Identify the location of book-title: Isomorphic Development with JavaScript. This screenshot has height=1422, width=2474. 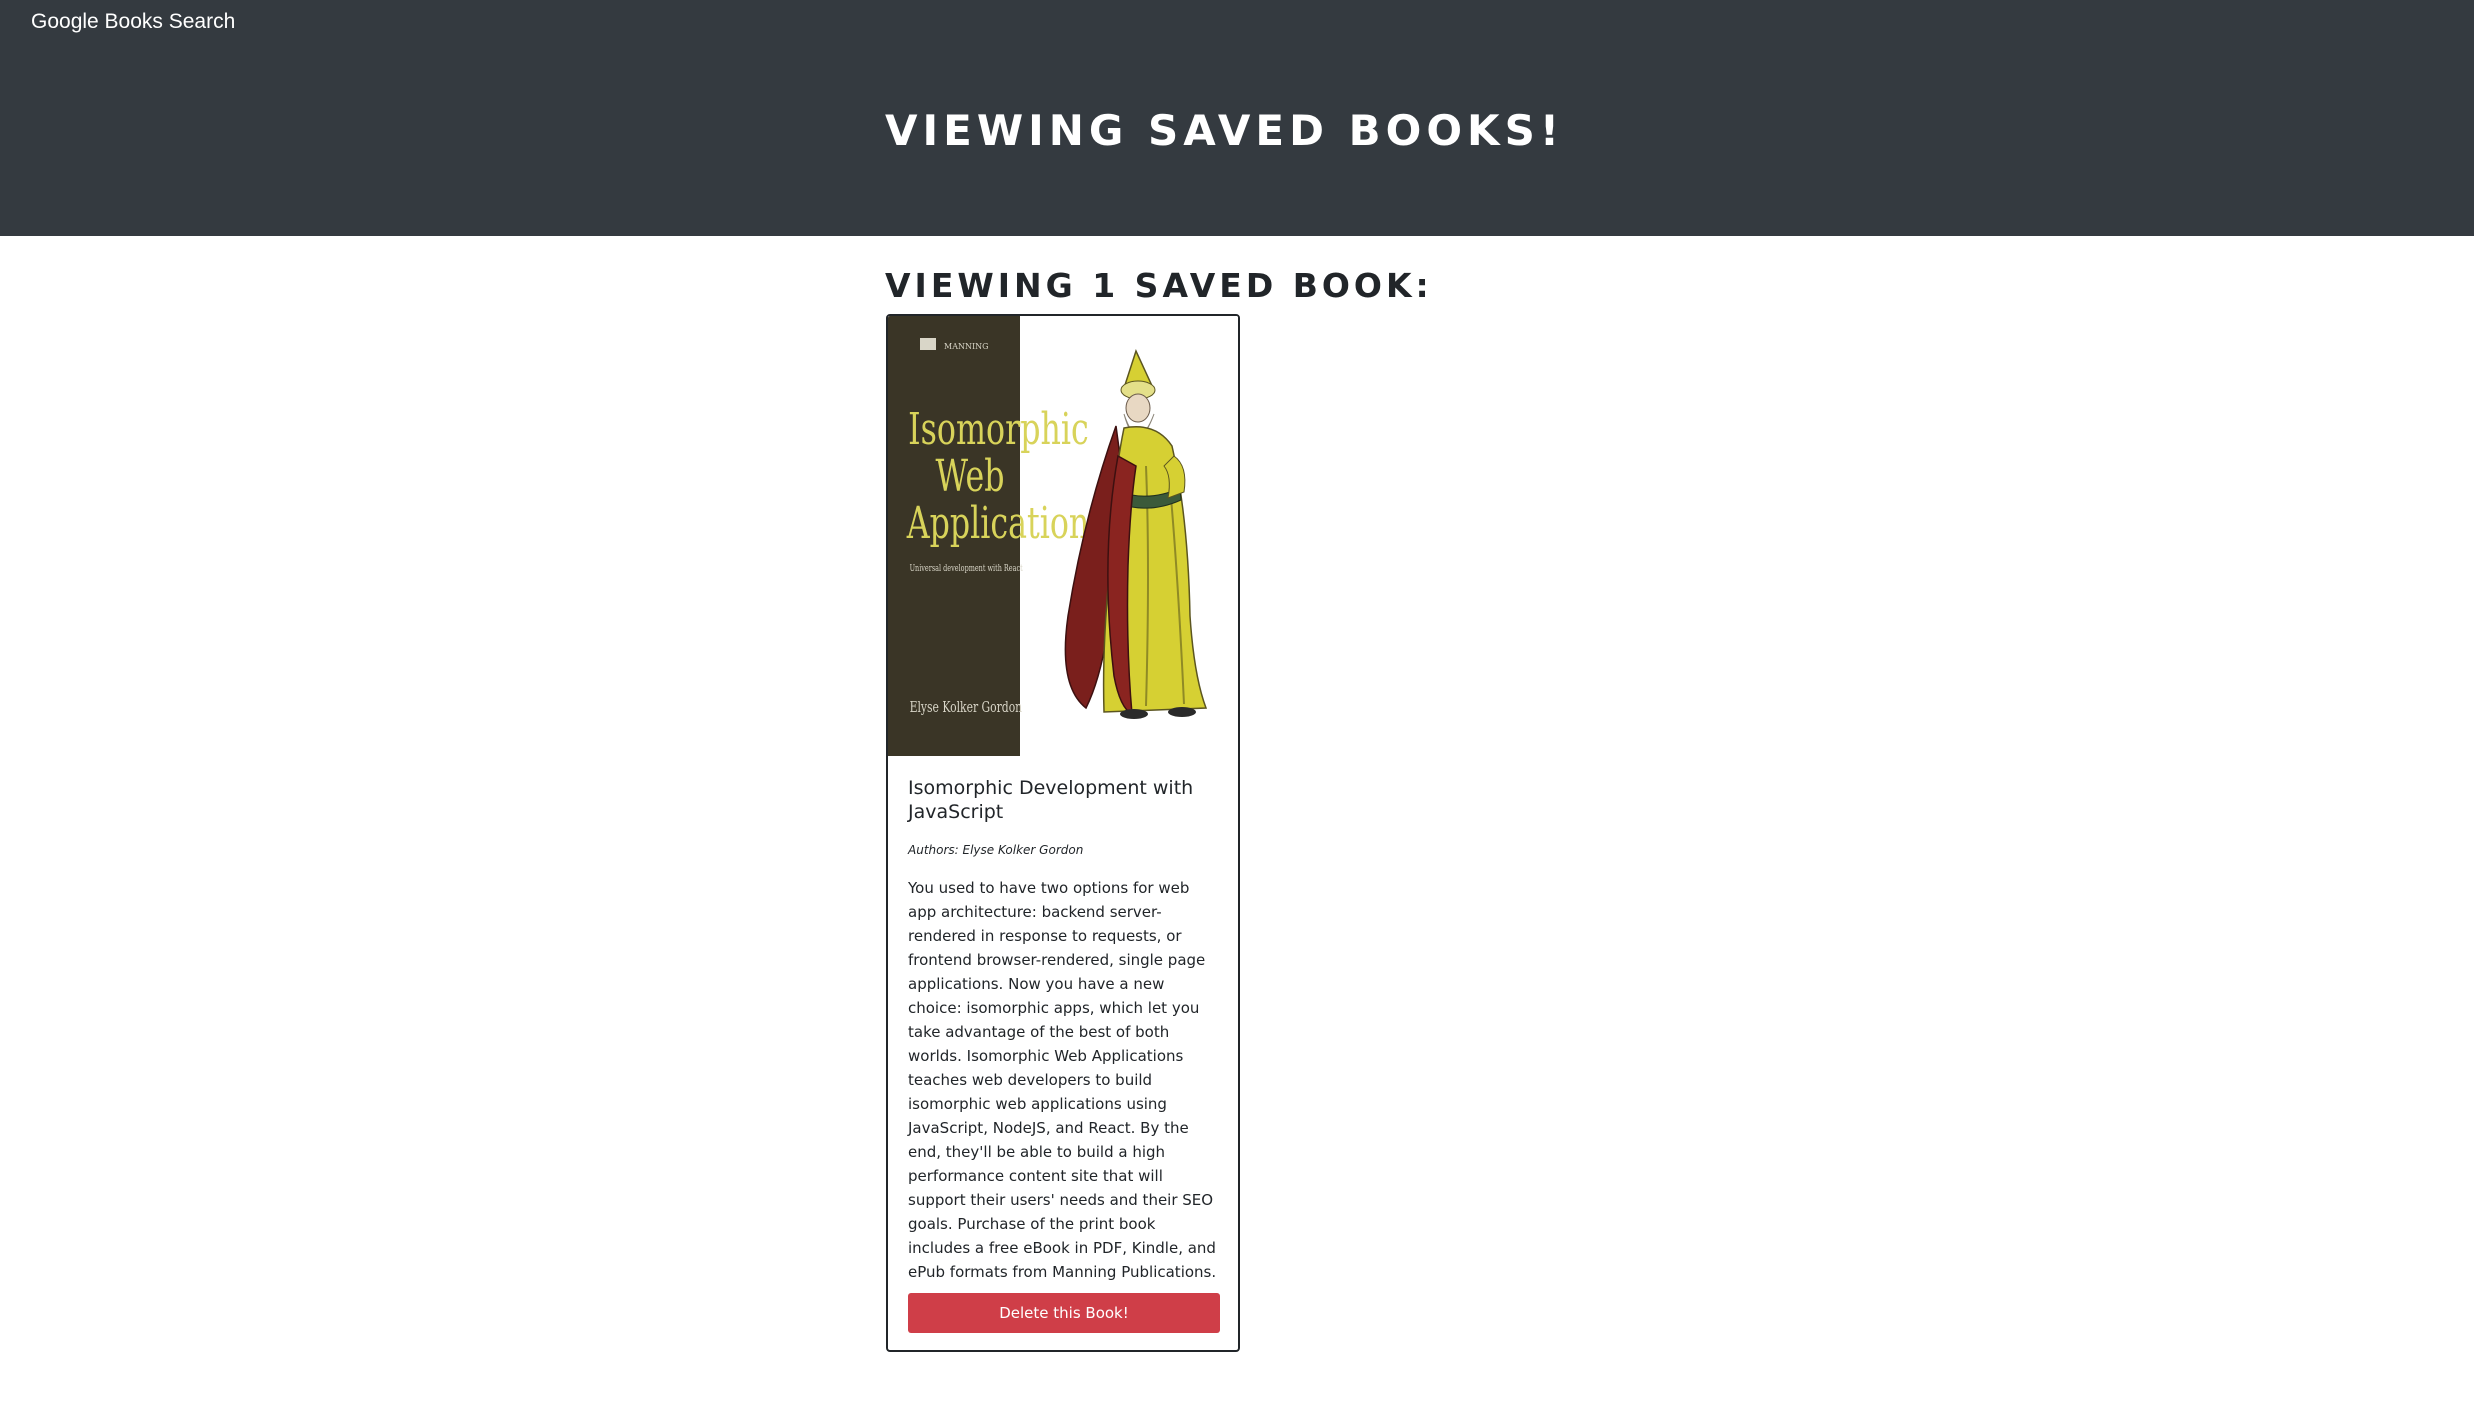
(1051, 800).